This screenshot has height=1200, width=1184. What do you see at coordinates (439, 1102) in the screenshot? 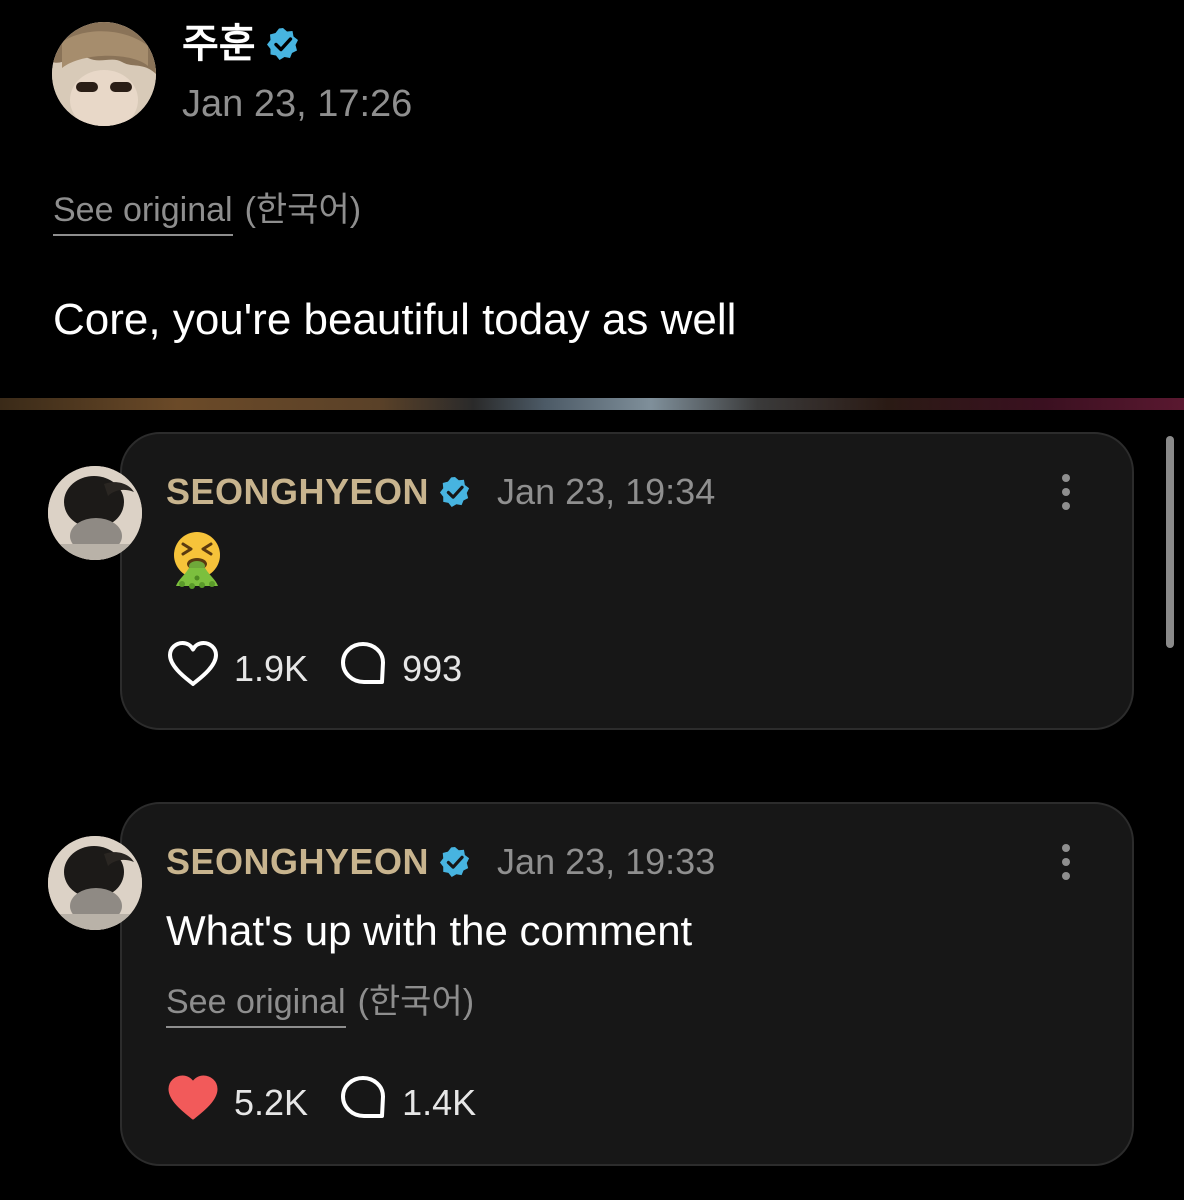
I see `reply-count: 1.4K` at bounding box center [439, 1102].